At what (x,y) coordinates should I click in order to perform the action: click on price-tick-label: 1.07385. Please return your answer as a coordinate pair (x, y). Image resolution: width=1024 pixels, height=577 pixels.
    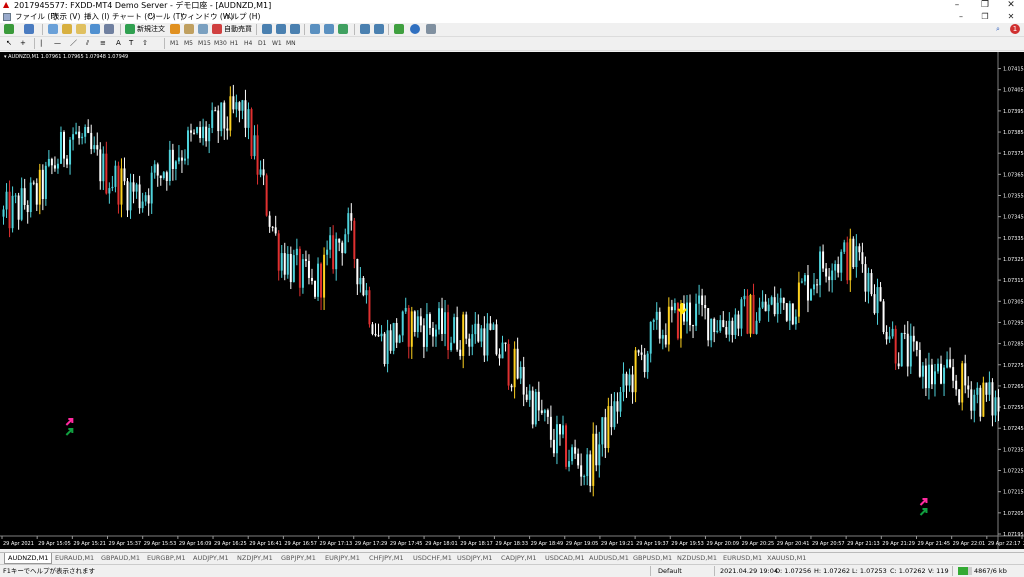
    Looking at the image, I should click on (1013, 133).